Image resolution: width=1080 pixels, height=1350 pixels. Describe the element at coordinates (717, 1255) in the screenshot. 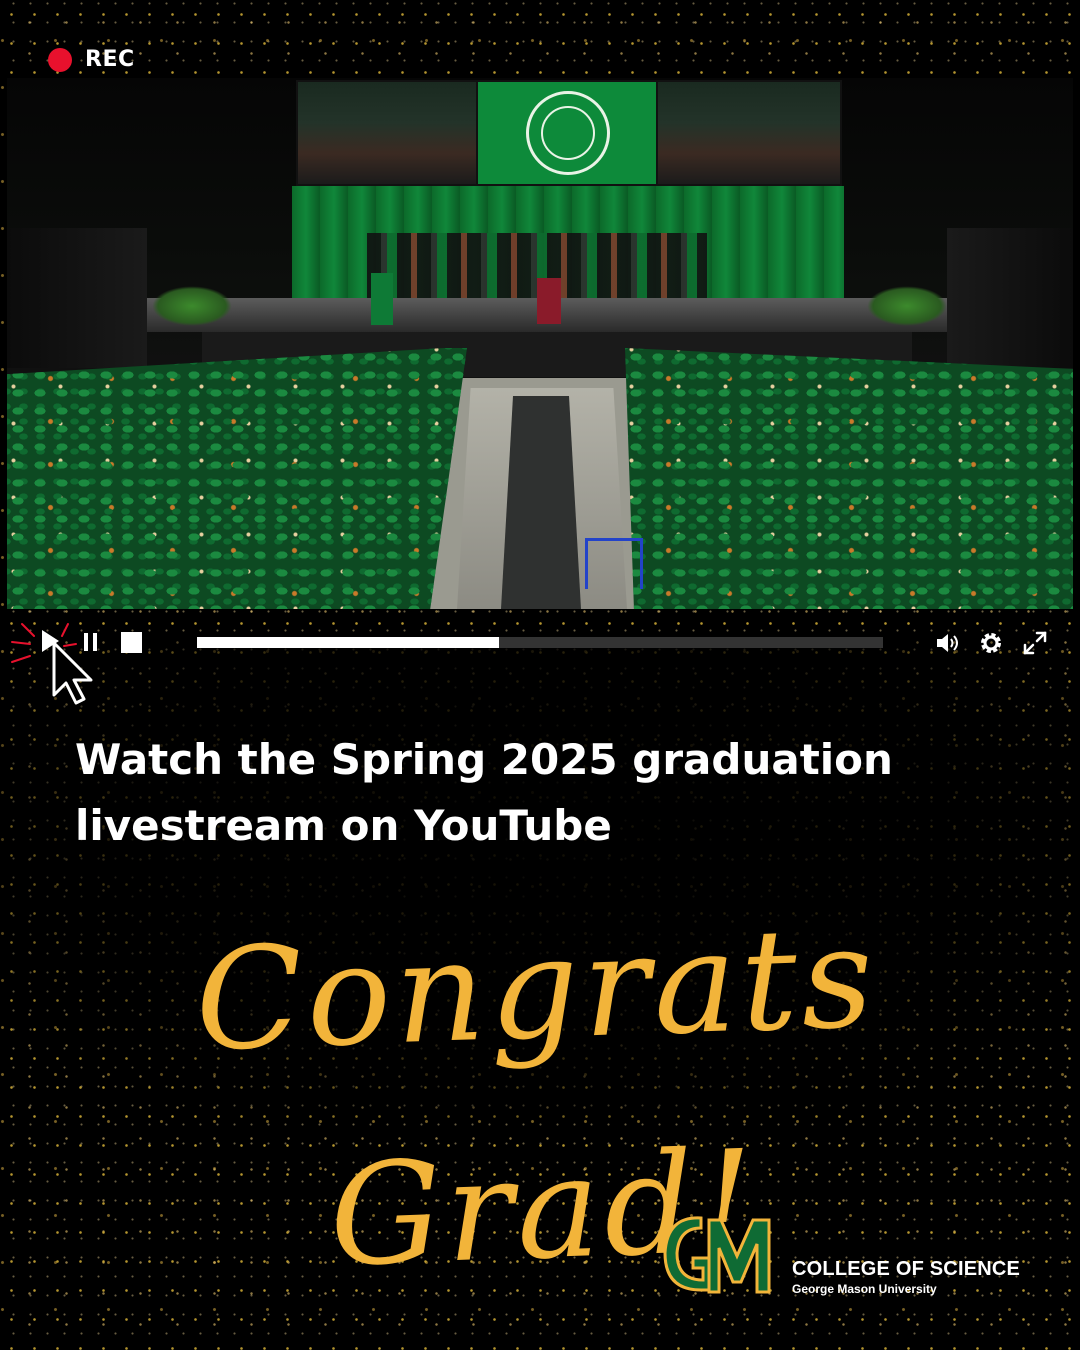

I see `gm-logo-icon` at that location.